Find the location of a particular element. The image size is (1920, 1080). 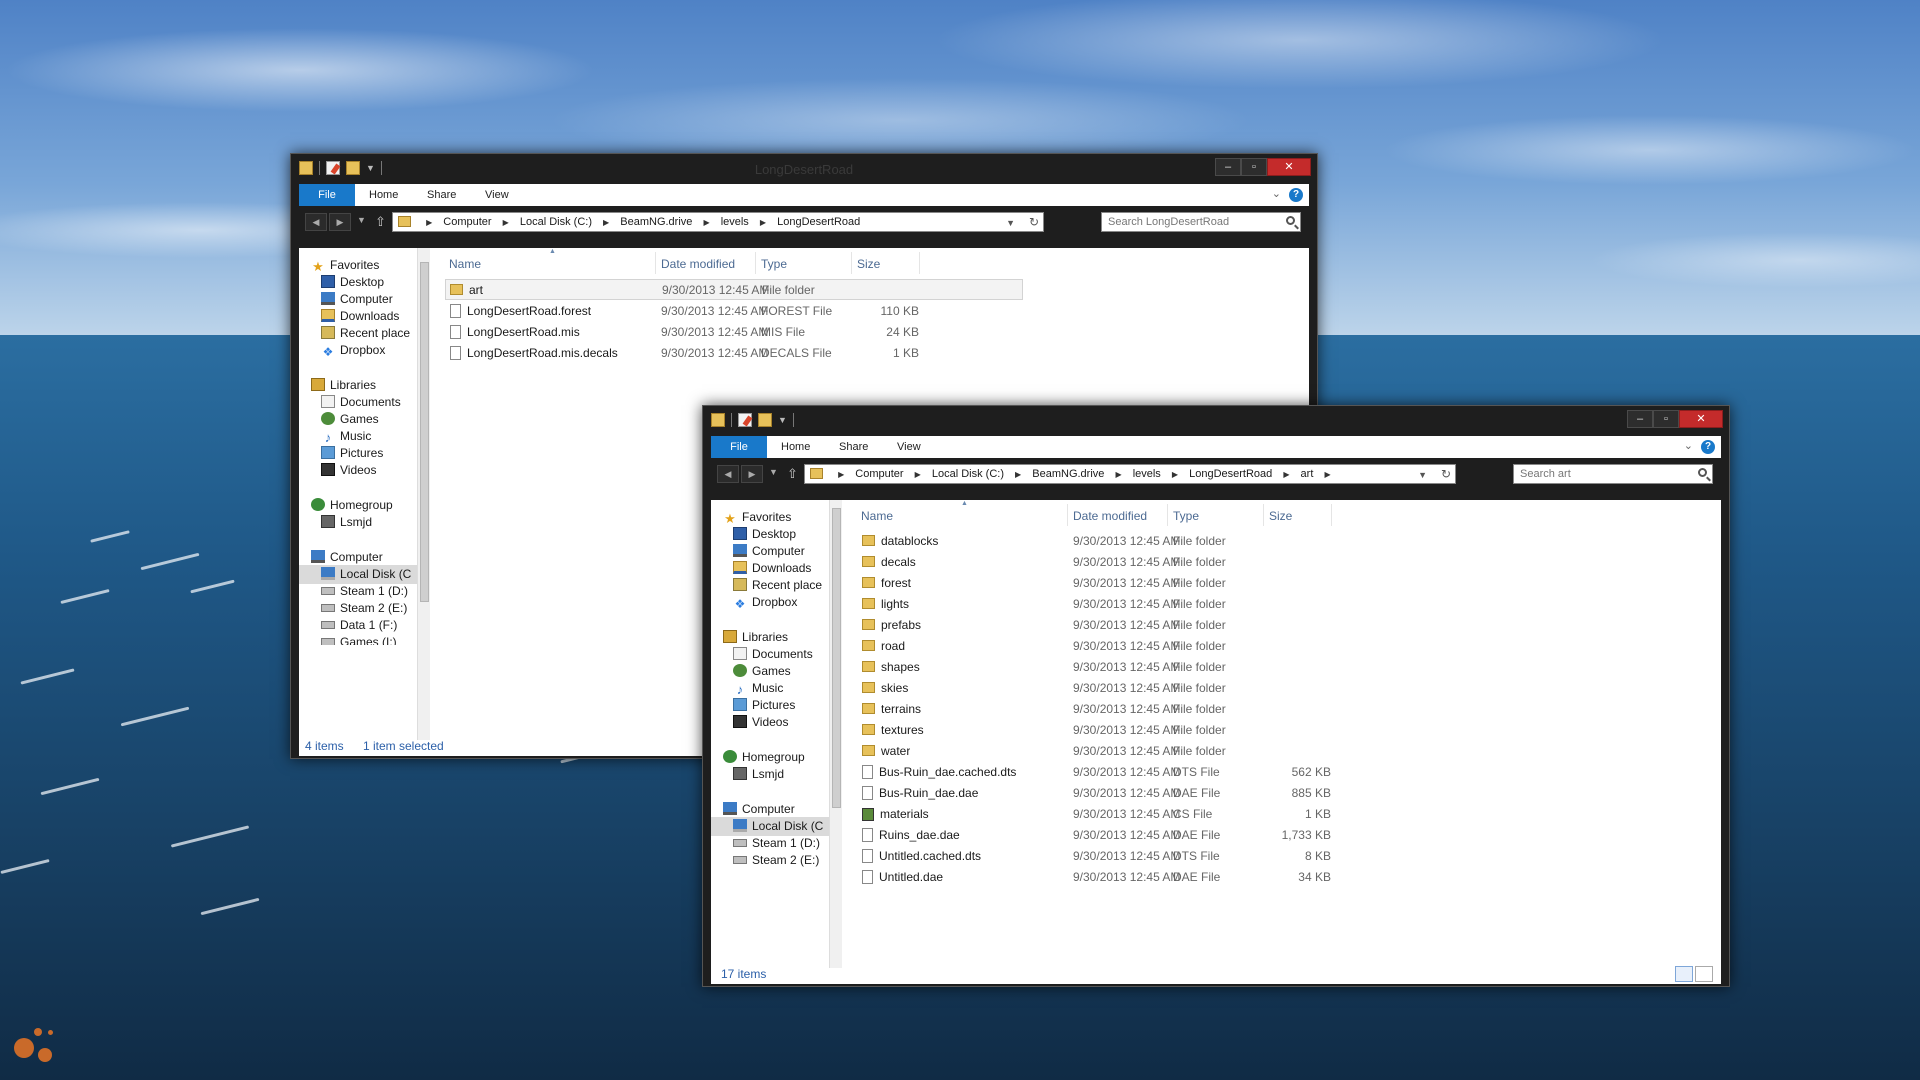

refresh-icon: ↻ is located at coordinates (1446, 474).